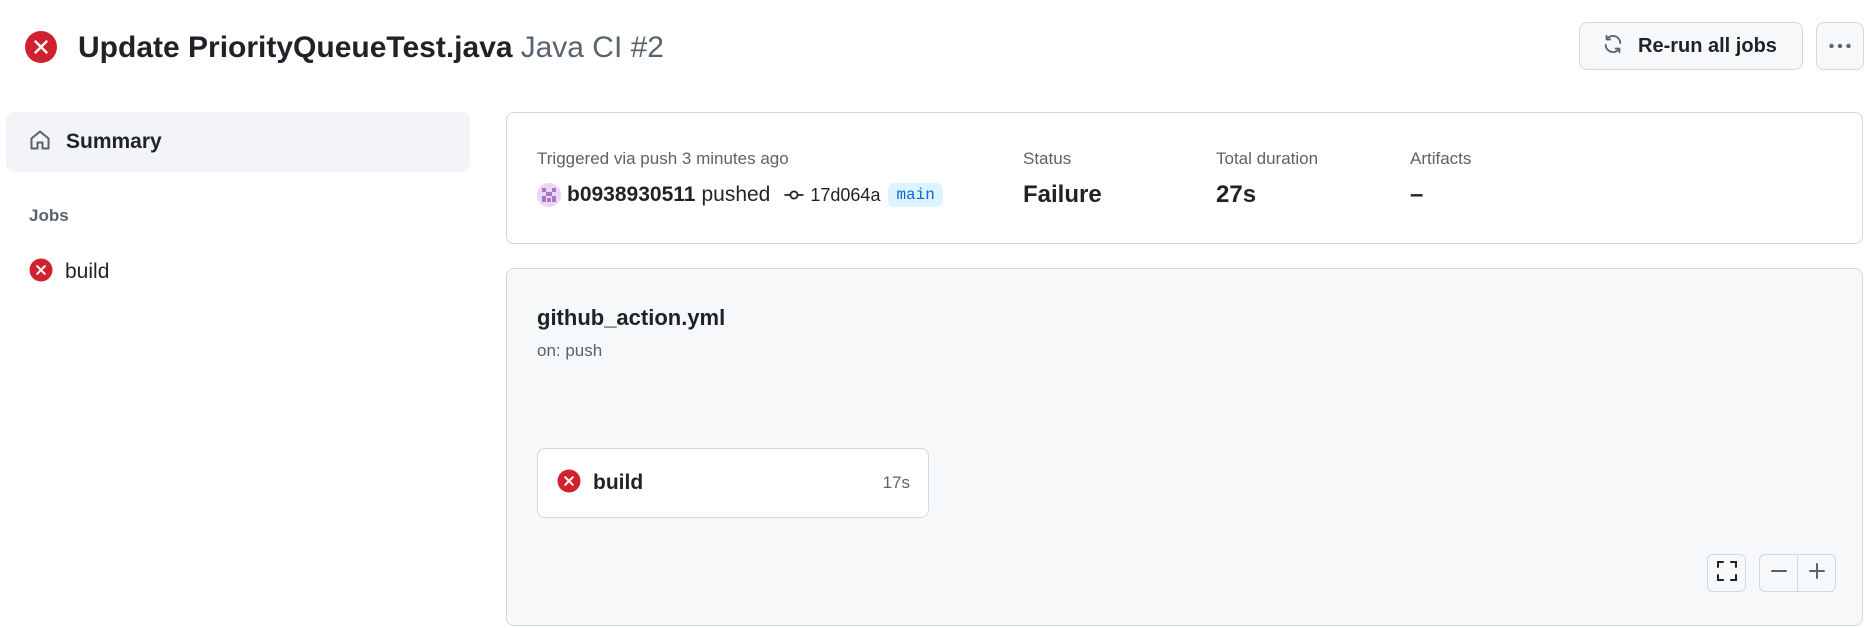 The width and height of the screenshot is (1875, 628). I want to click on push-info: b0938930511 pushed 17d064a main, so click(740, 195).